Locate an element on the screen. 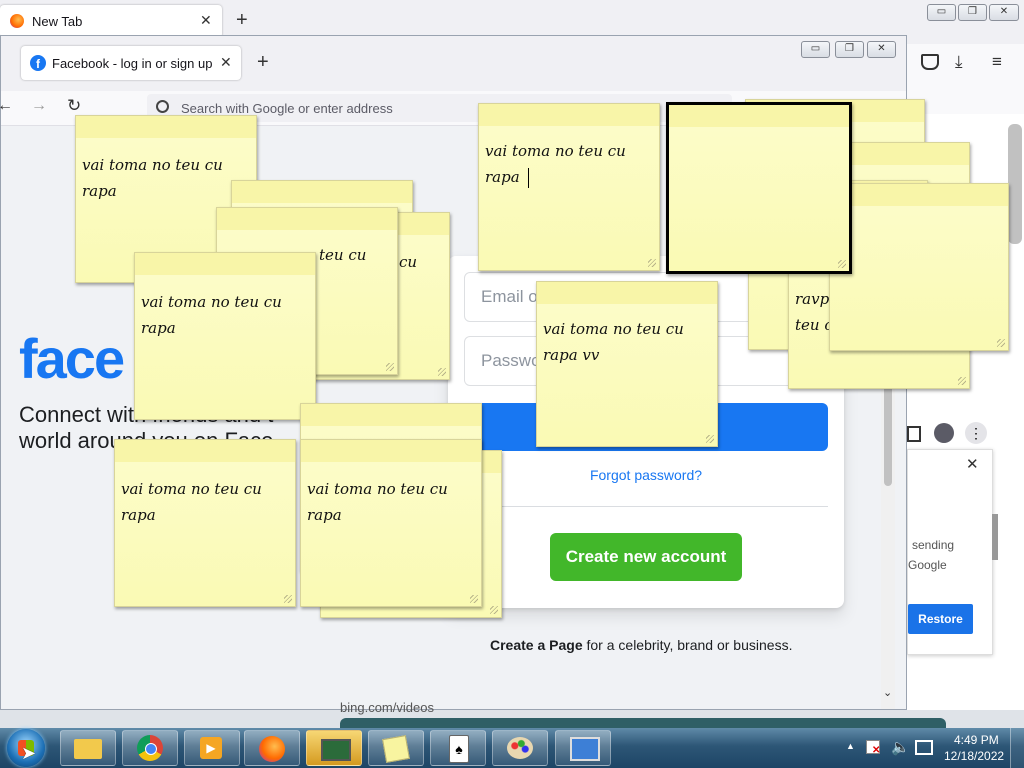 The image size is (1024, 768). taskbar: ➤ ▶ ♠ ▲ ✕ 🔈 4:49 PM 12/18/2022 is located at coordinates (512, 748).